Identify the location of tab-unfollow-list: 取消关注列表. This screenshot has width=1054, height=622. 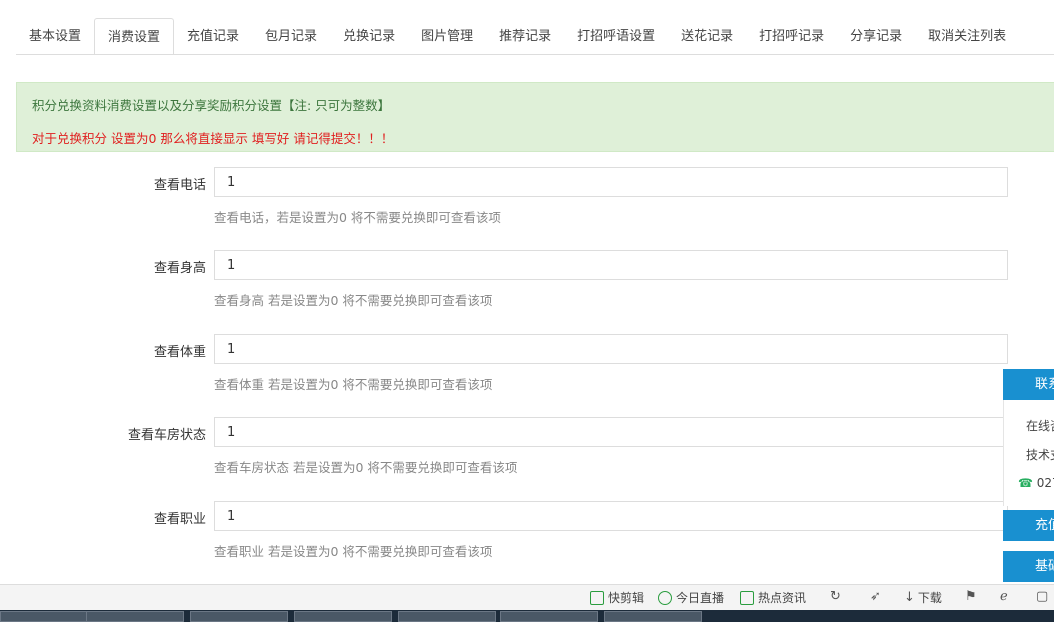
(967, 36).